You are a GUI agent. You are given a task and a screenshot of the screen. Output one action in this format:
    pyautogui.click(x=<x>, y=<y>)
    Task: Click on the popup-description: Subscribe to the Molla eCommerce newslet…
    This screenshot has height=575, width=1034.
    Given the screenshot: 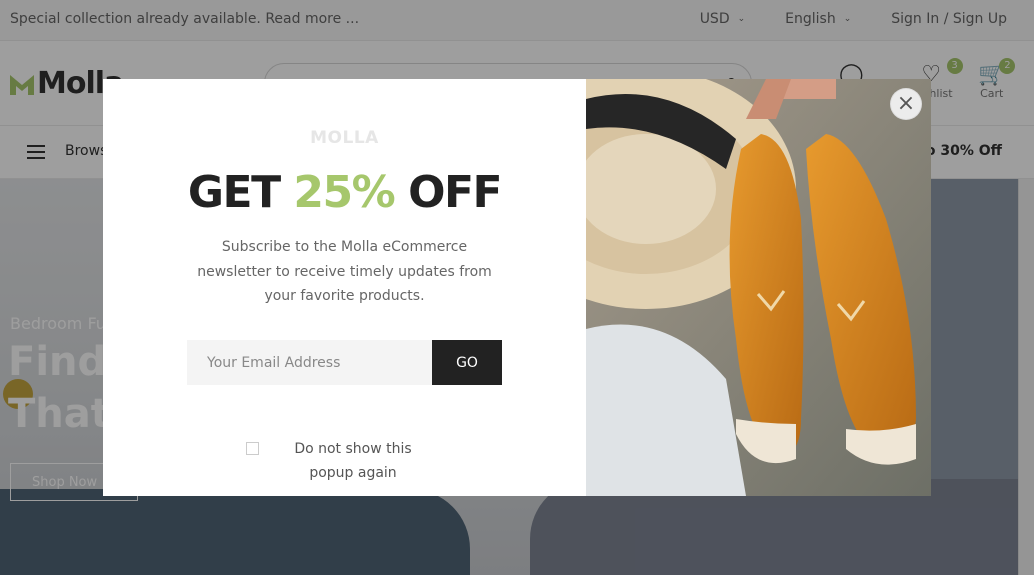 What is the action you would take?
    pyautogui.click(x=344, y=271)
    